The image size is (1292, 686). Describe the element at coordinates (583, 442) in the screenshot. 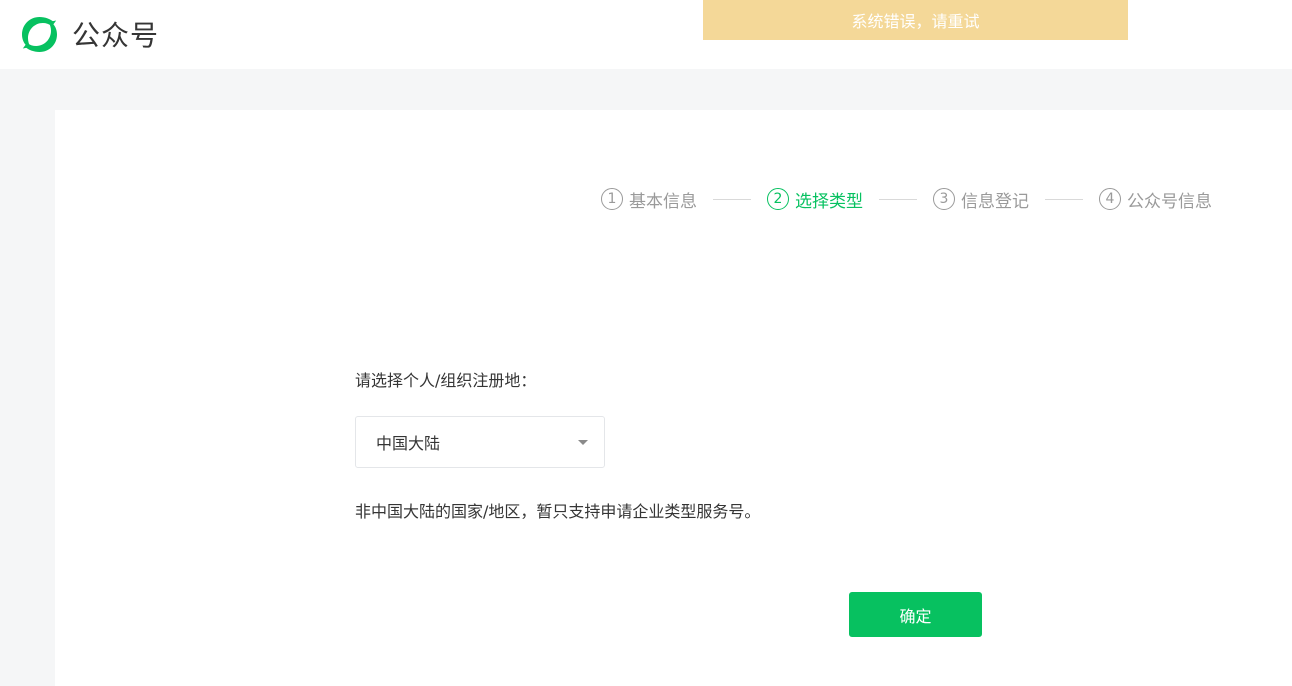

I see `chevron-down-icon` at that location.